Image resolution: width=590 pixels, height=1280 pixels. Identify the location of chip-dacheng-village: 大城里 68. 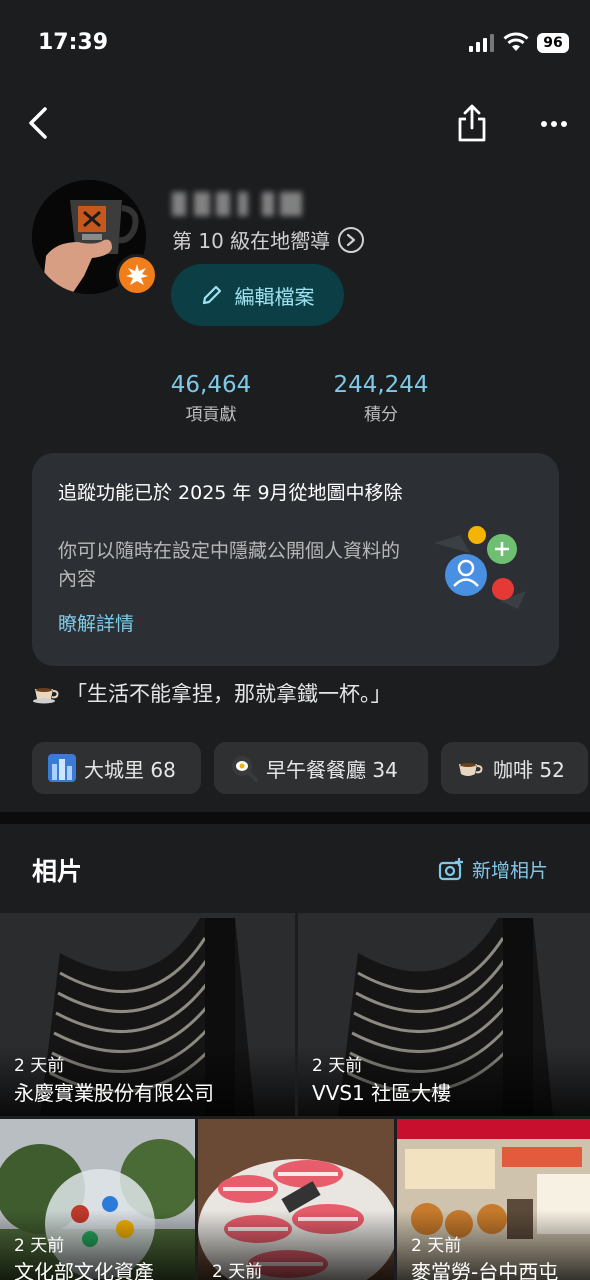
(116, 768).